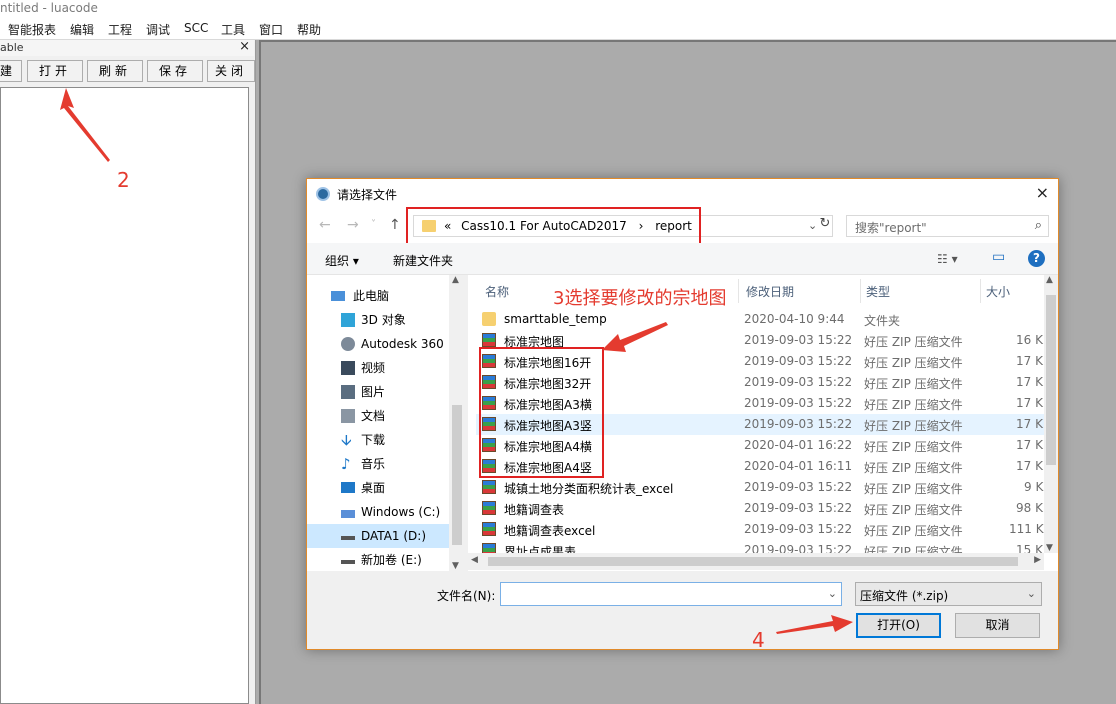  Describe the element at coordinates (457, 475) in the screenshot. I see `nav-scroll-thumb` at that location.